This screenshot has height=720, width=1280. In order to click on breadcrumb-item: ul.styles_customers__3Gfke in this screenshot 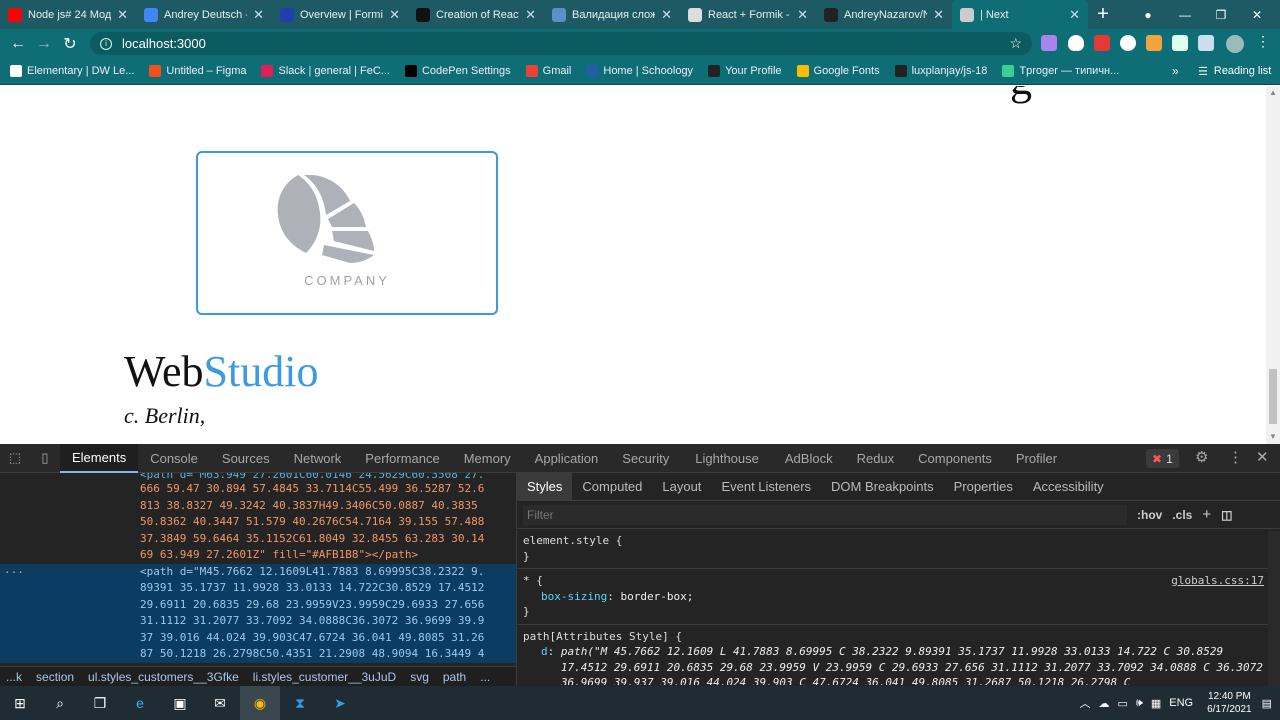, I will do `click(163, 677)`.